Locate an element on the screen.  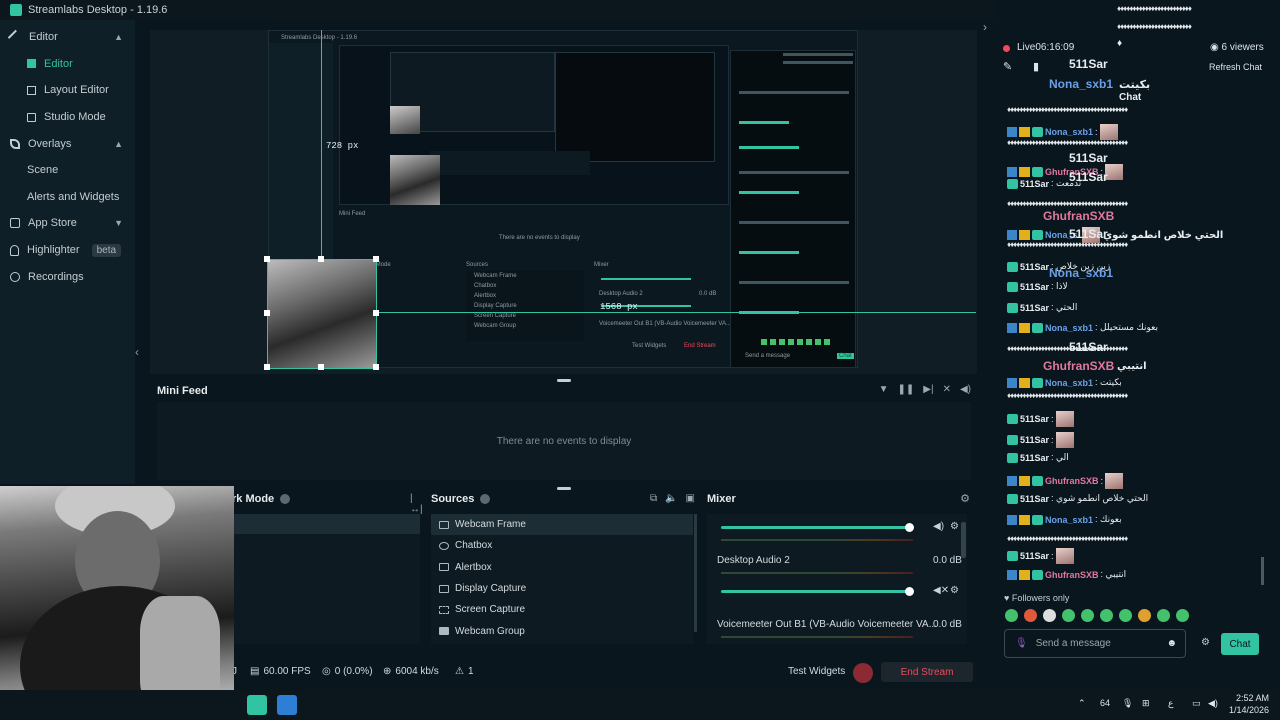
mixer-scrollbar is located at coordinates (963, 540).